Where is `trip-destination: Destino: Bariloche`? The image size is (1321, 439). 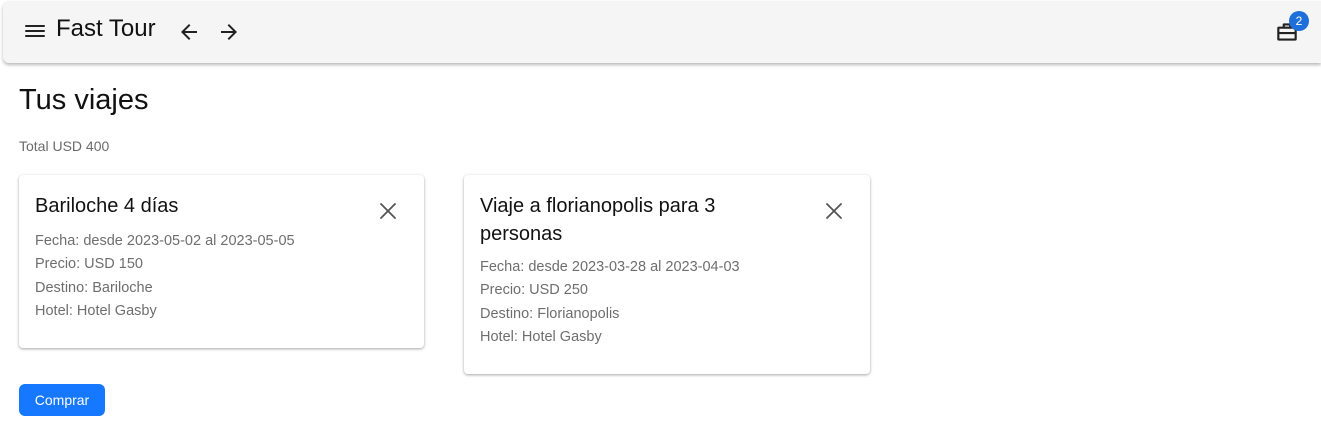 trip-destination: Destino: Bariloche is located at coordinates (94, 288).